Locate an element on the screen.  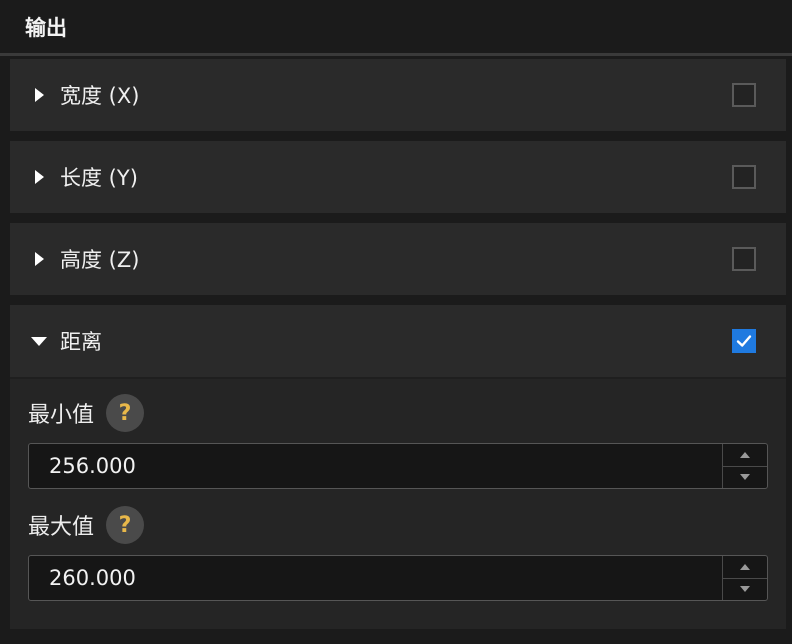
min-increment-button is located at coordinates (745, 455).